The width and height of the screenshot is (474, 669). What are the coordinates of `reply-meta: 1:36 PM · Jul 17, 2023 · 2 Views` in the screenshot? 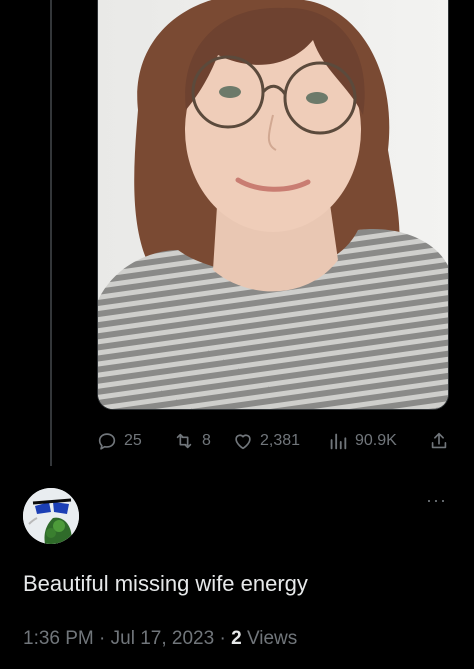 It's located at (160, 639).